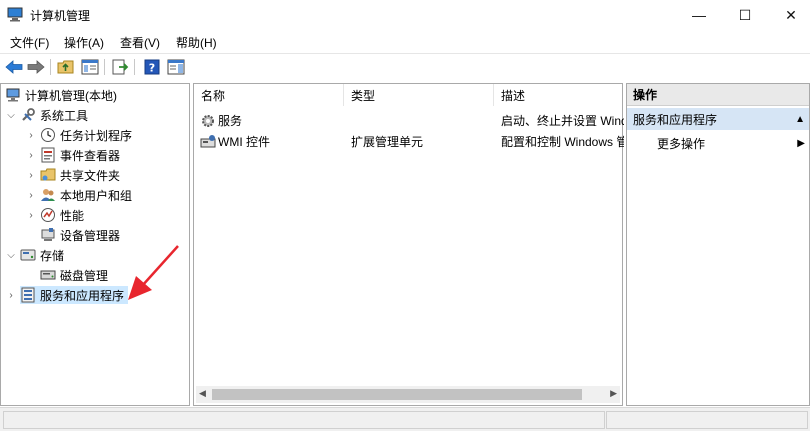 The image size is (810, 431). Describe the element at coordinates (14, 67) in the screenshot. I see `back-arrow-icon` at that location.